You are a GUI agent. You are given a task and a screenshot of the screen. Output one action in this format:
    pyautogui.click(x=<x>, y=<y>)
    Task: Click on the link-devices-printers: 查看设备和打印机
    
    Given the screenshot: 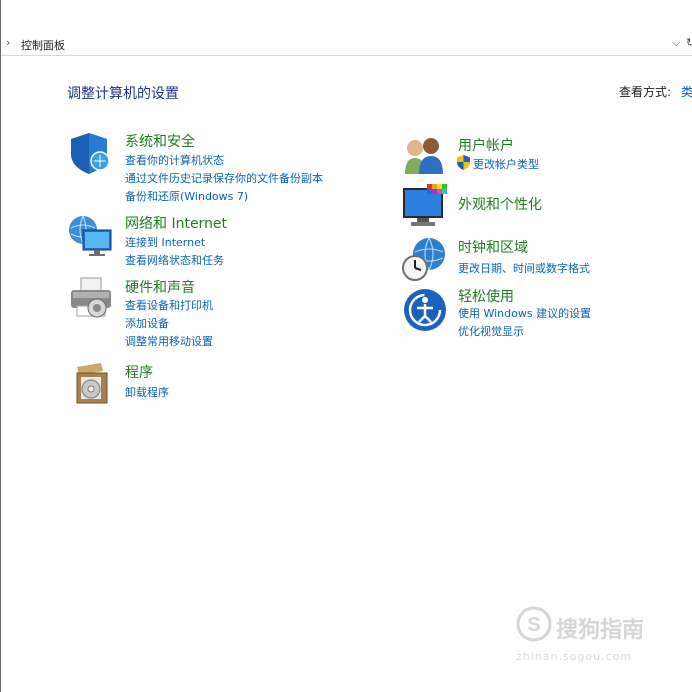 What is the action you would take?
    pyautogui.click(x=169, y=305)
    